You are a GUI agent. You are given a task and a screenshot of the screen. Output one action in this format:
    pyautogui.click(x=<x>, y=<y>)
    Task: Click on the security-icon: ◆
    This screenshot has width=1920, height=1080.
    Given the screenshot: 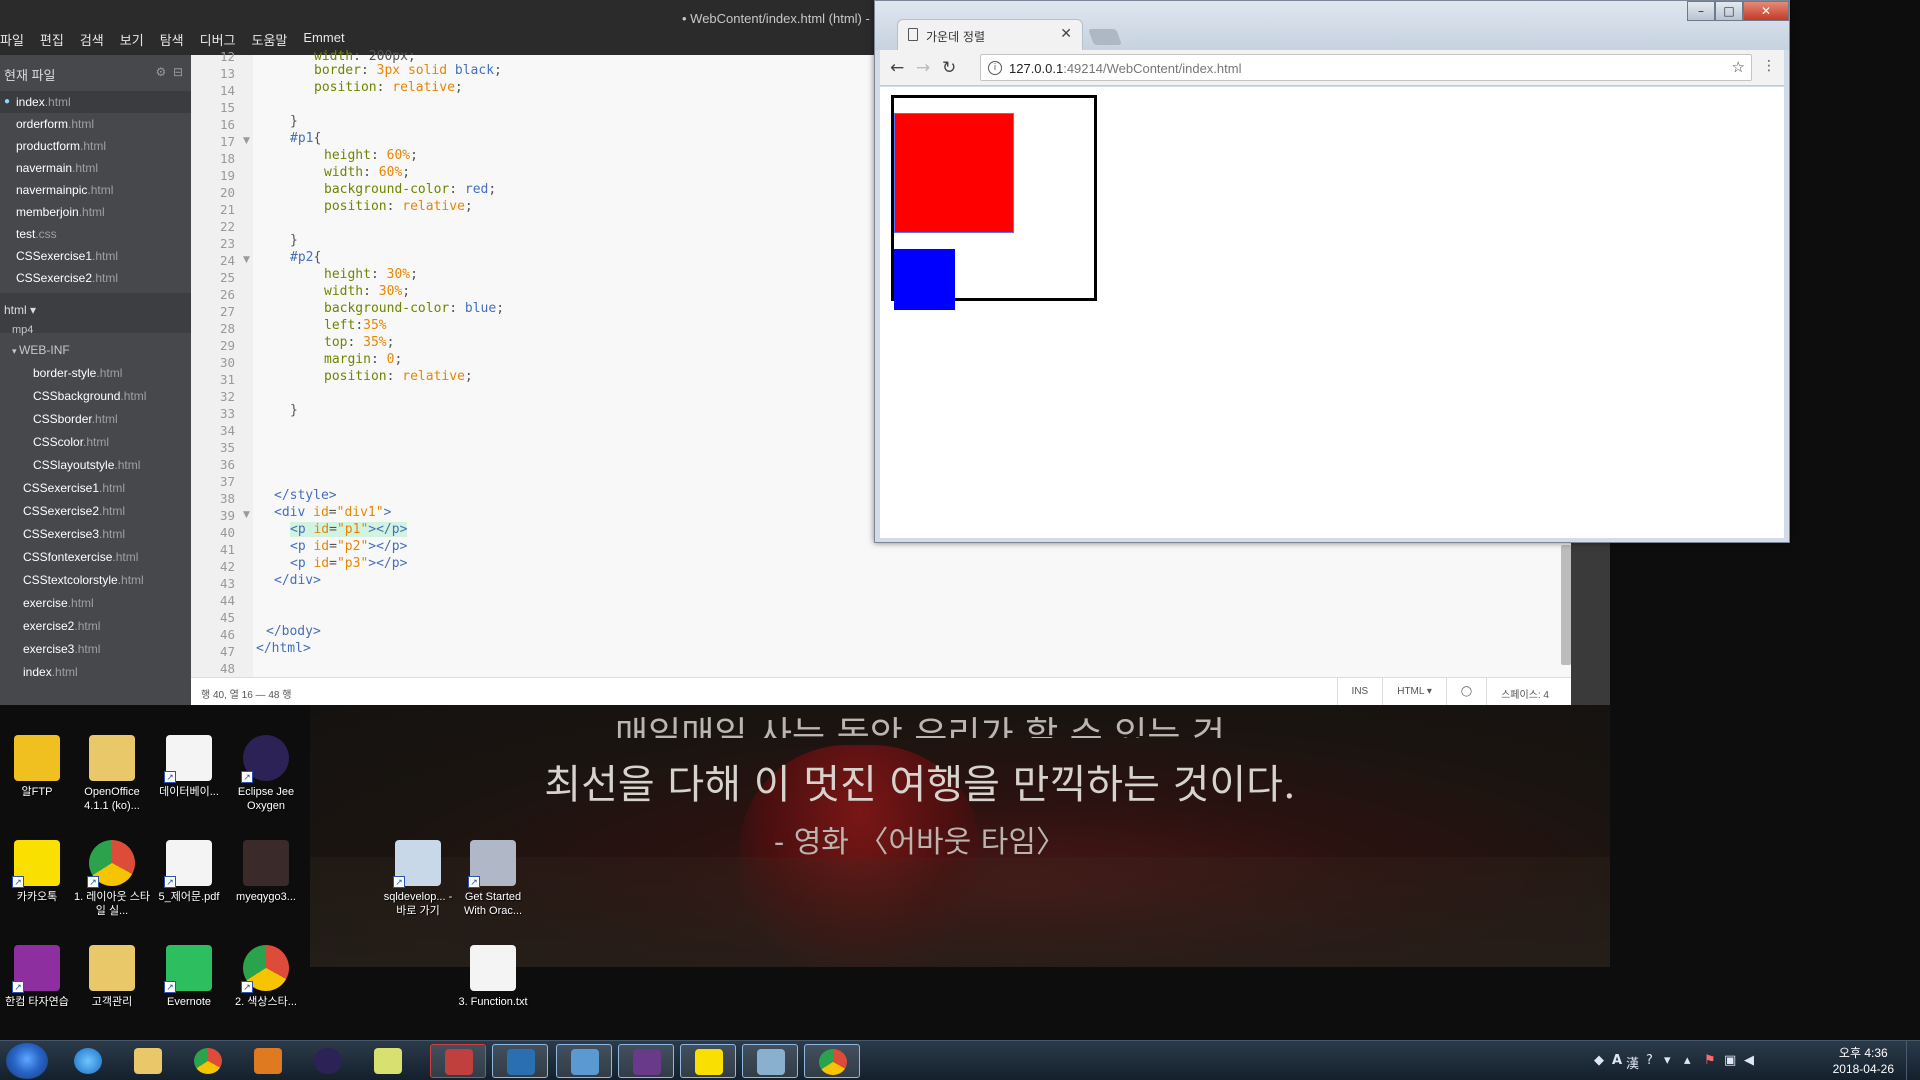 What is the action you would take?
    pyautogui.click(x=1599, y=1060)
    